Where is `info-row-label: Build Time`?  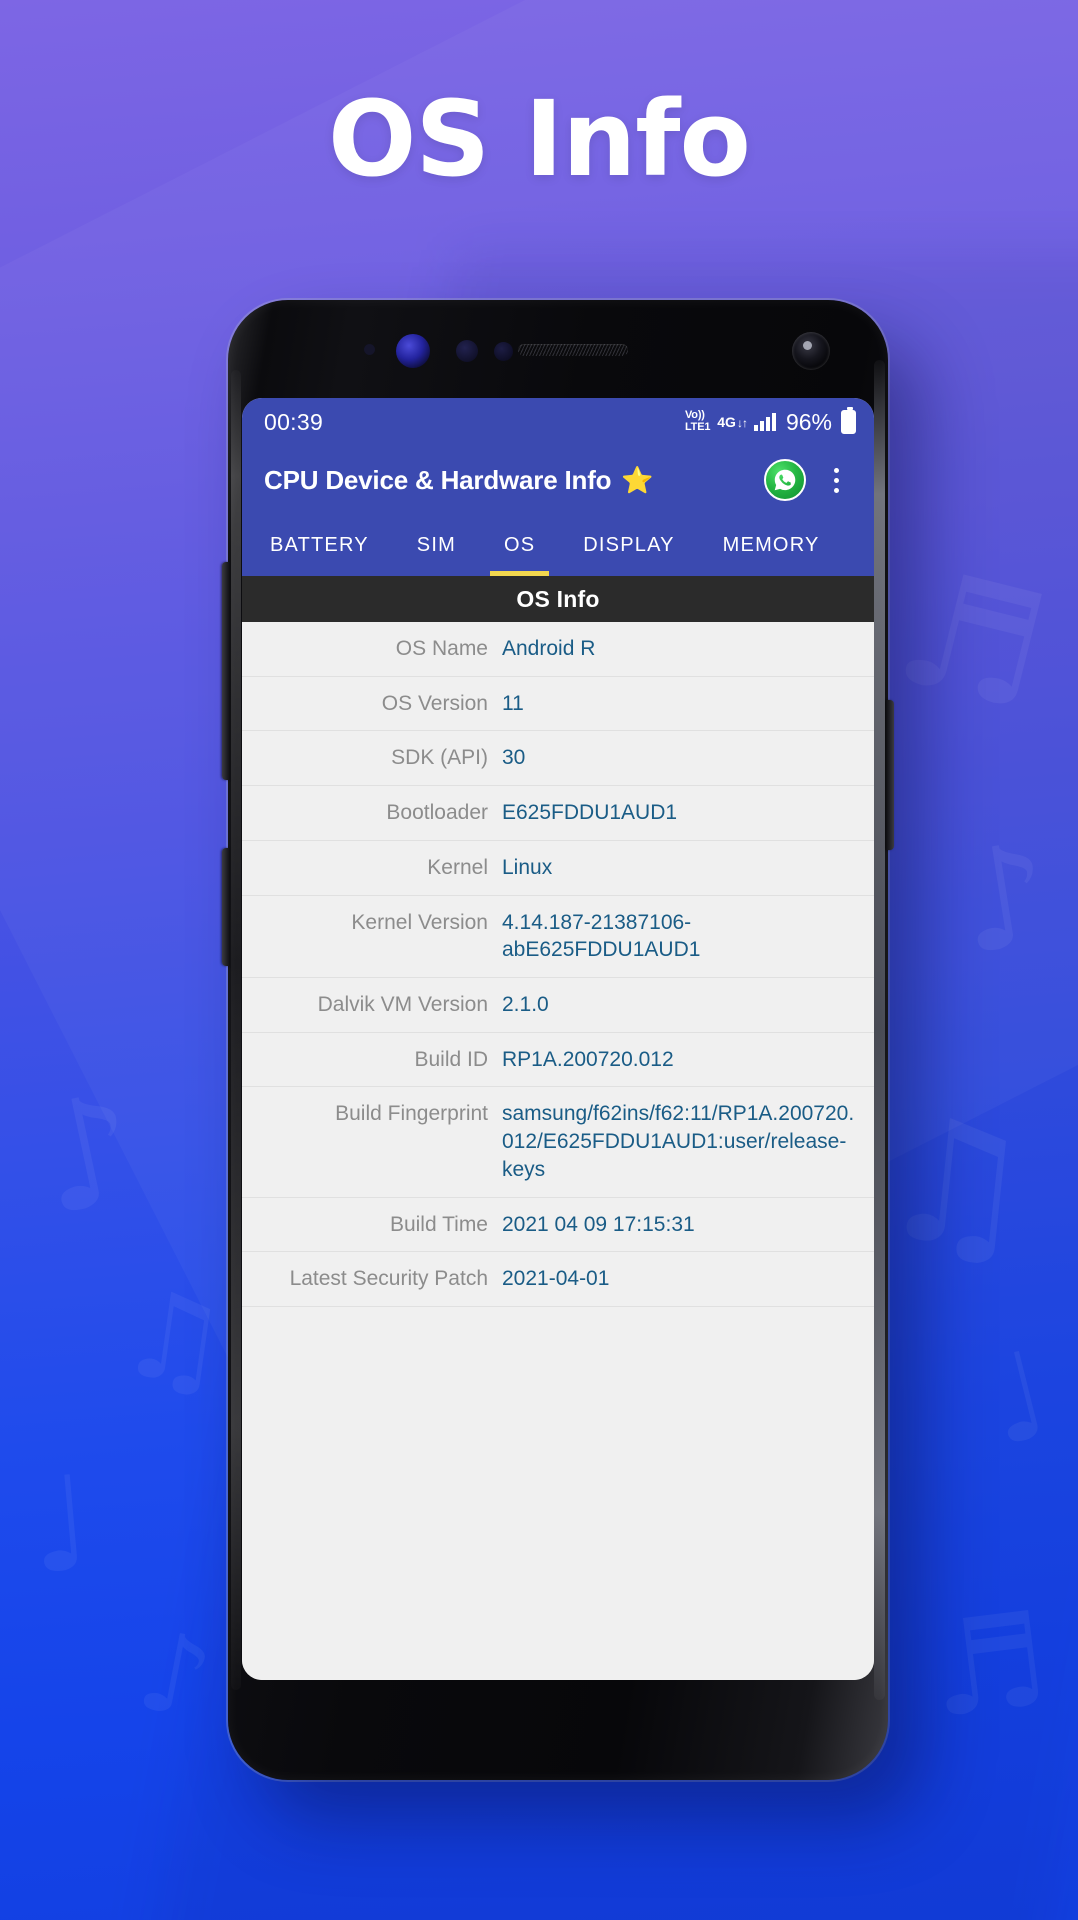 info-row-label: Build Time is located at coordinates (438, 1224).